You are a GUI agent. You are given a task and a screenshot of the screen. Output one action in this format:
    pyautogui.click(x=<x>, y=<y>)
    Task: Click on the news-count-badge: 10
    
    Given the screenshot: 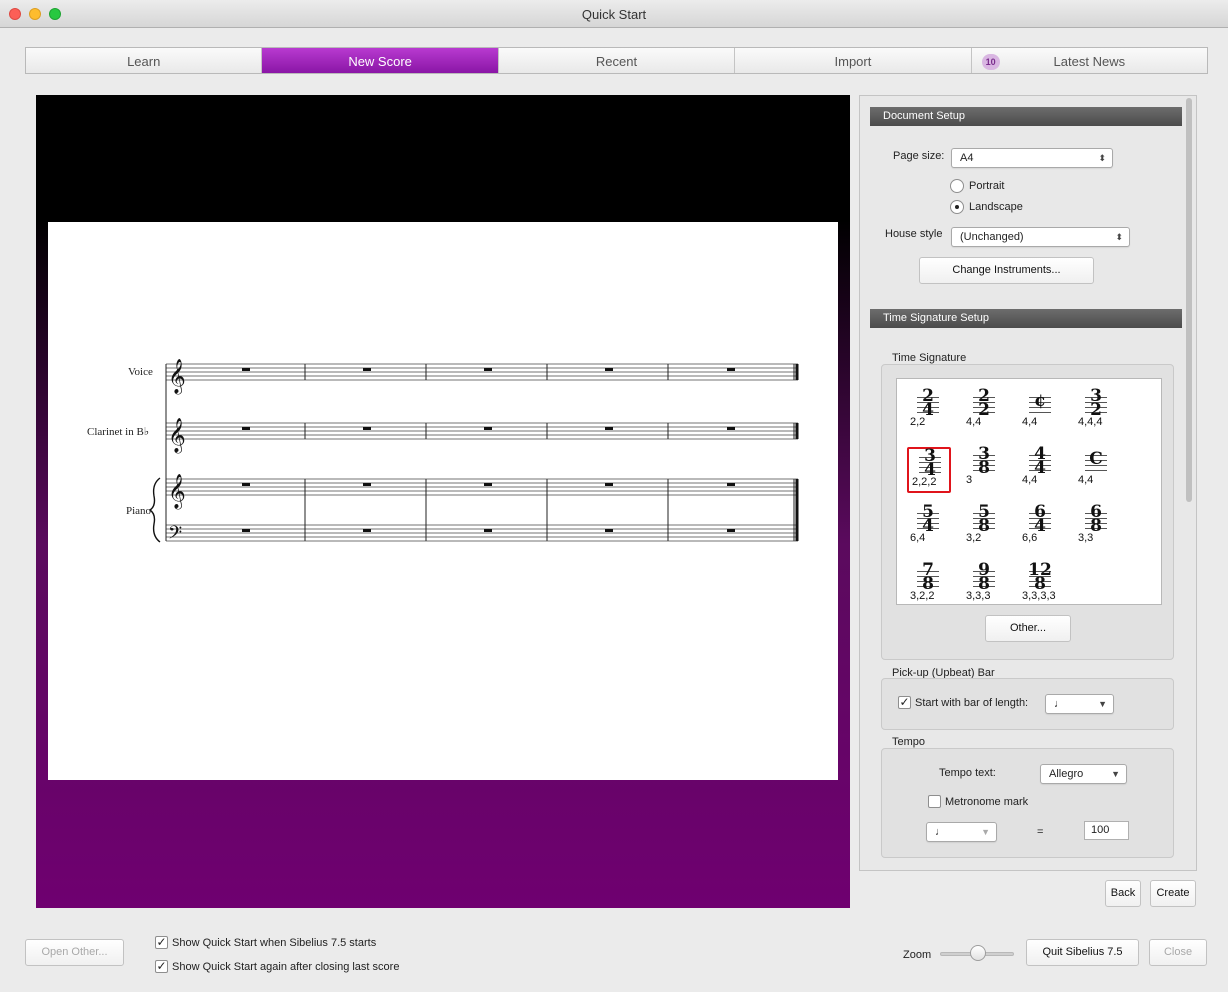 What is the action you would take?
    pyautogui.click(x=990, y=62)
    